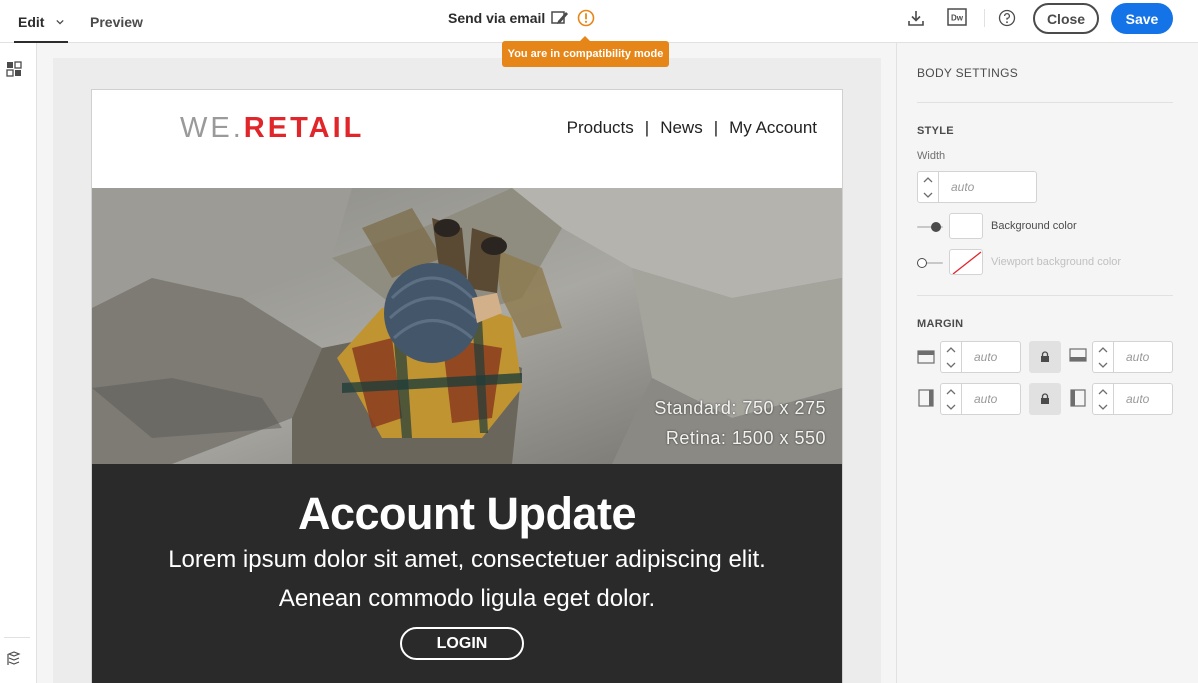 This screenshot has width=1198, height=683. Describe the element at coordinates (951, 399) in the screenshot. I see `margin-left-stepper` at that location.